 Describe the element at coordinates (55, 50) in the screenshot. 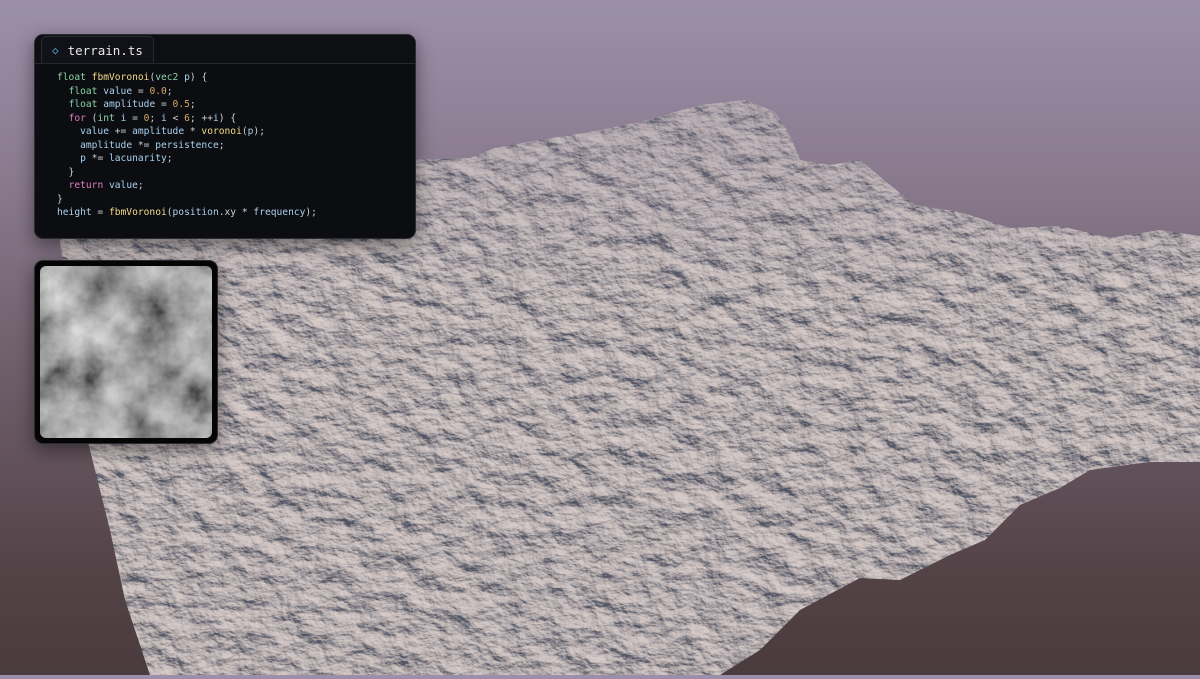

I see `diamond-file-icon: ◇` at that location.